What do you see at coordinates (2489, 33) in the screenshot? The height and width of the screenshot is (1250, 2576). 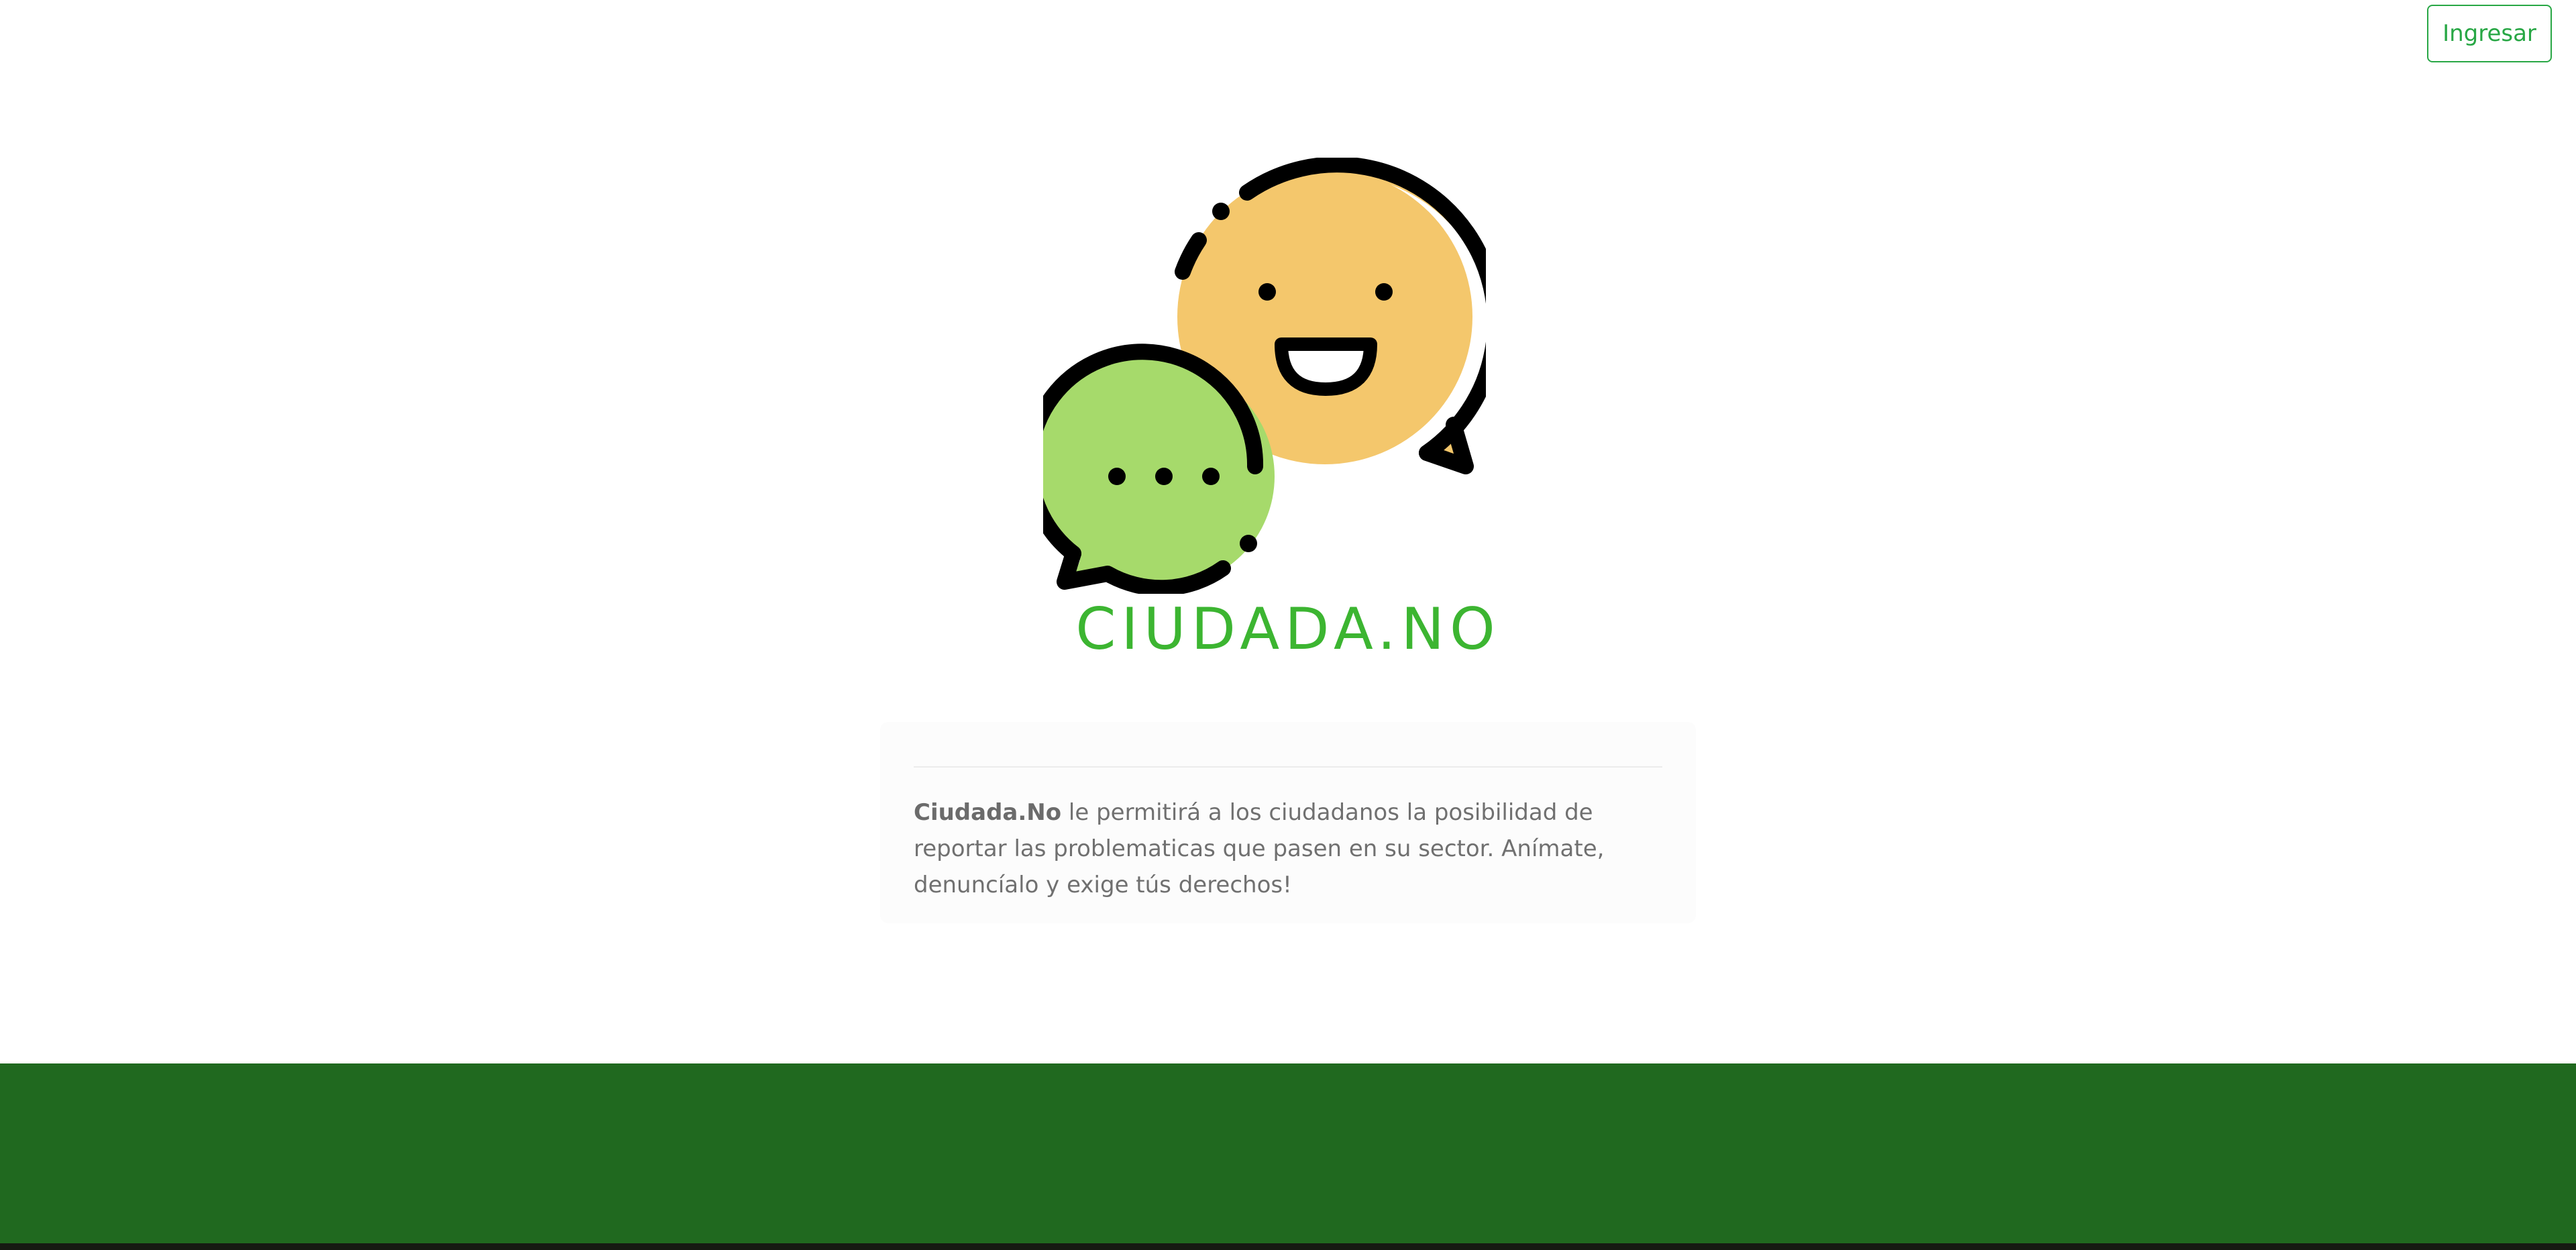 I see `login-button: Ingresar` at bounding box center [2489, 33].